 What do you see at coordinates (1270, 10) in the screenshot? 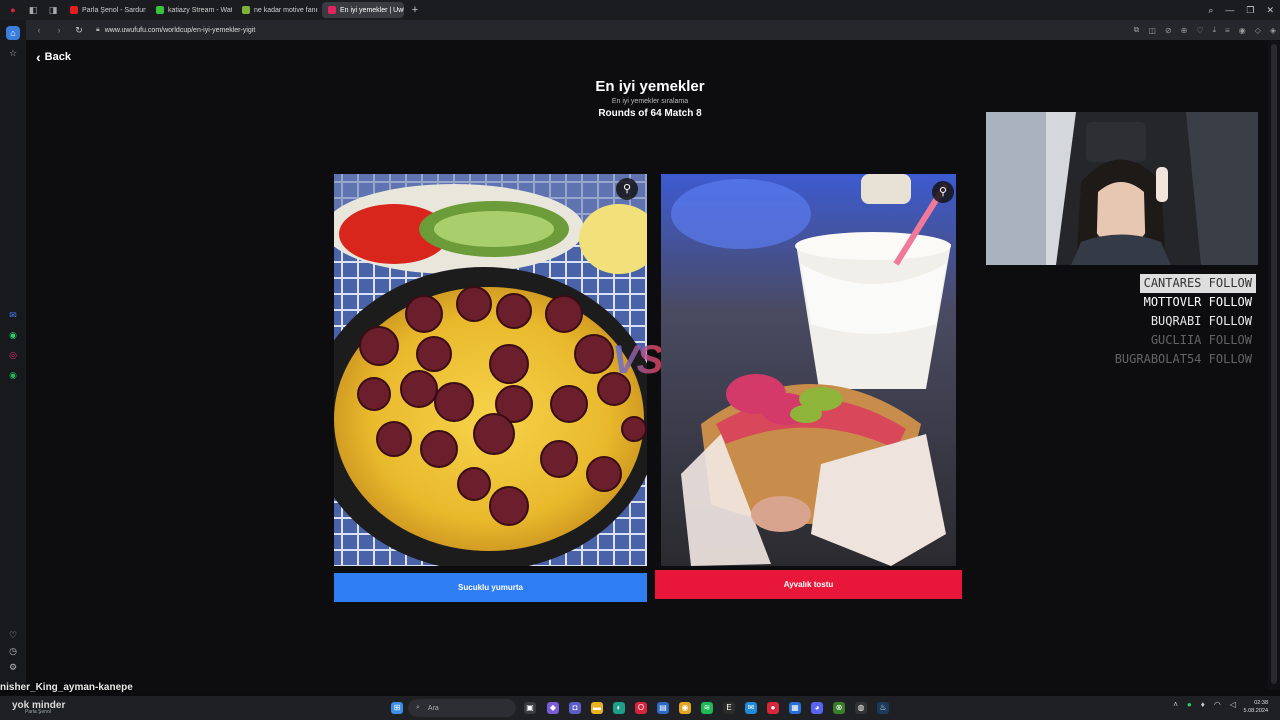
I see `close-window-button: ✕` at bounding box center [1270, 10].